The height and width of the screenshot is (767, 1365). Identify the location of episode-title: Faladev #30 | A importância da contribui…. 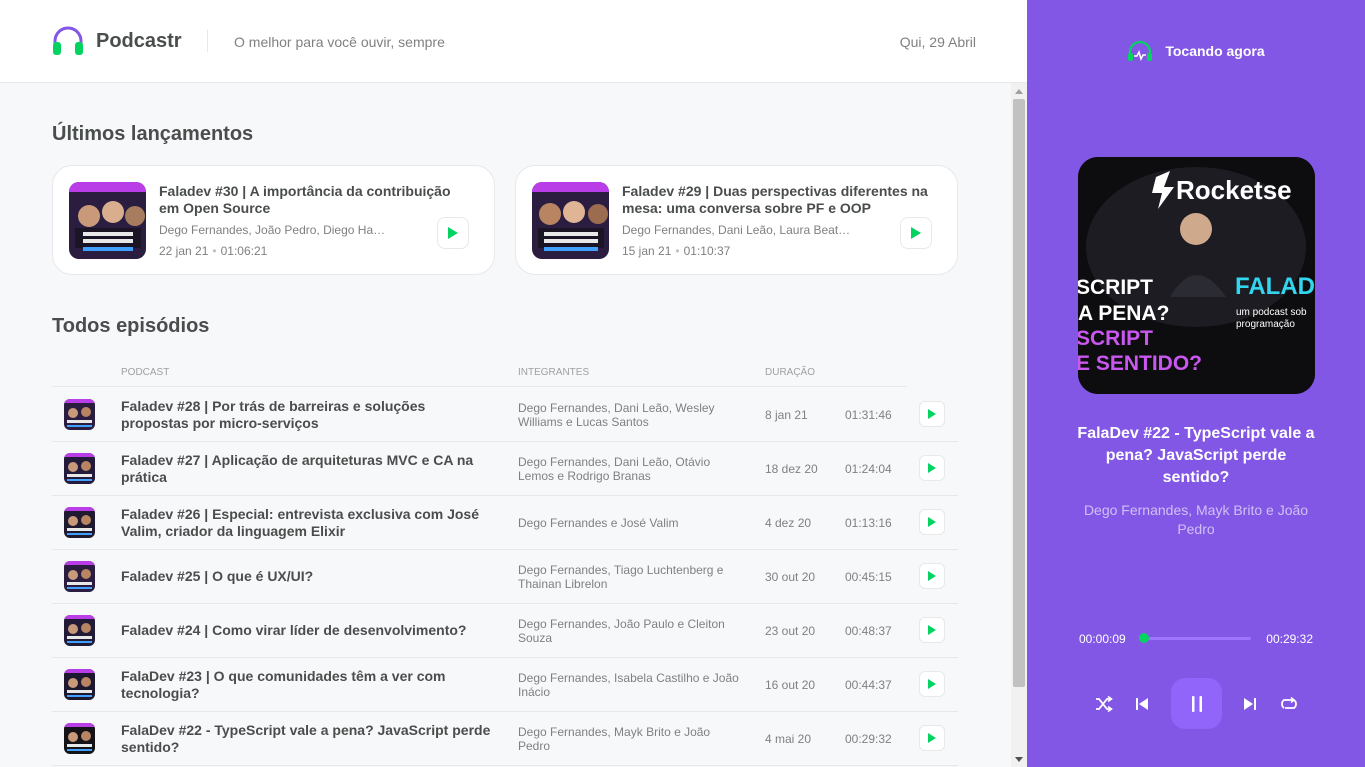
(309, 200).